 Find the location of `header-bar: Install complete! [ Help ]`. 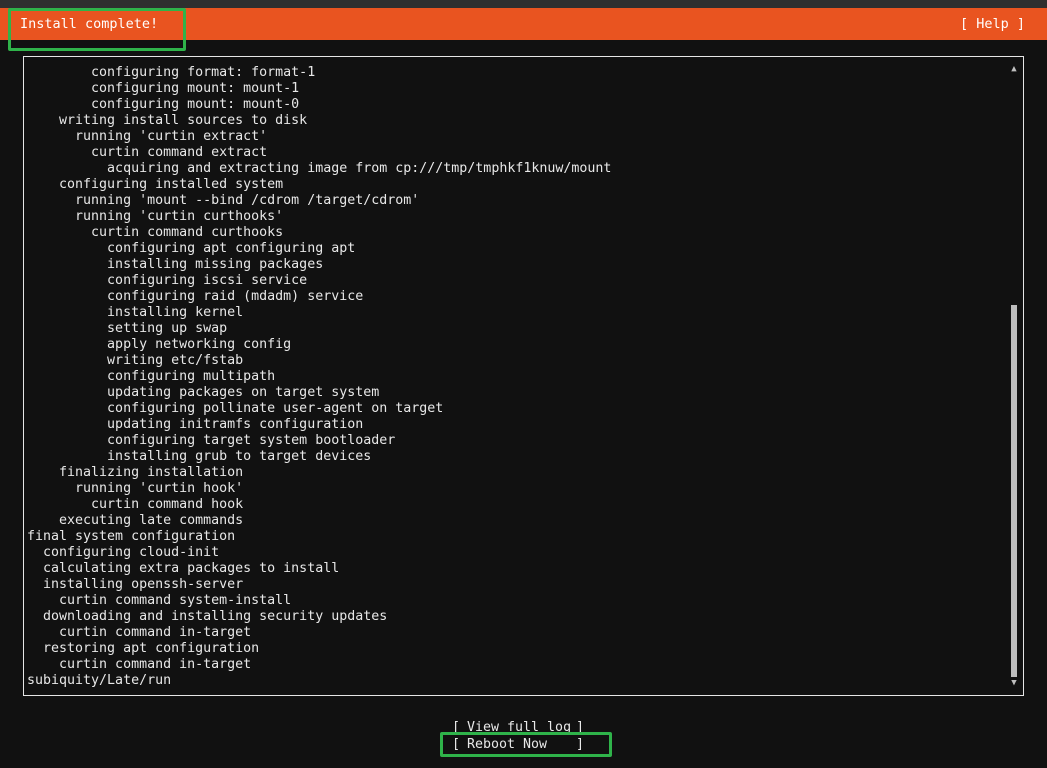

header-bar: Install complete! [ Help ] is located at coordinates (523, 24).